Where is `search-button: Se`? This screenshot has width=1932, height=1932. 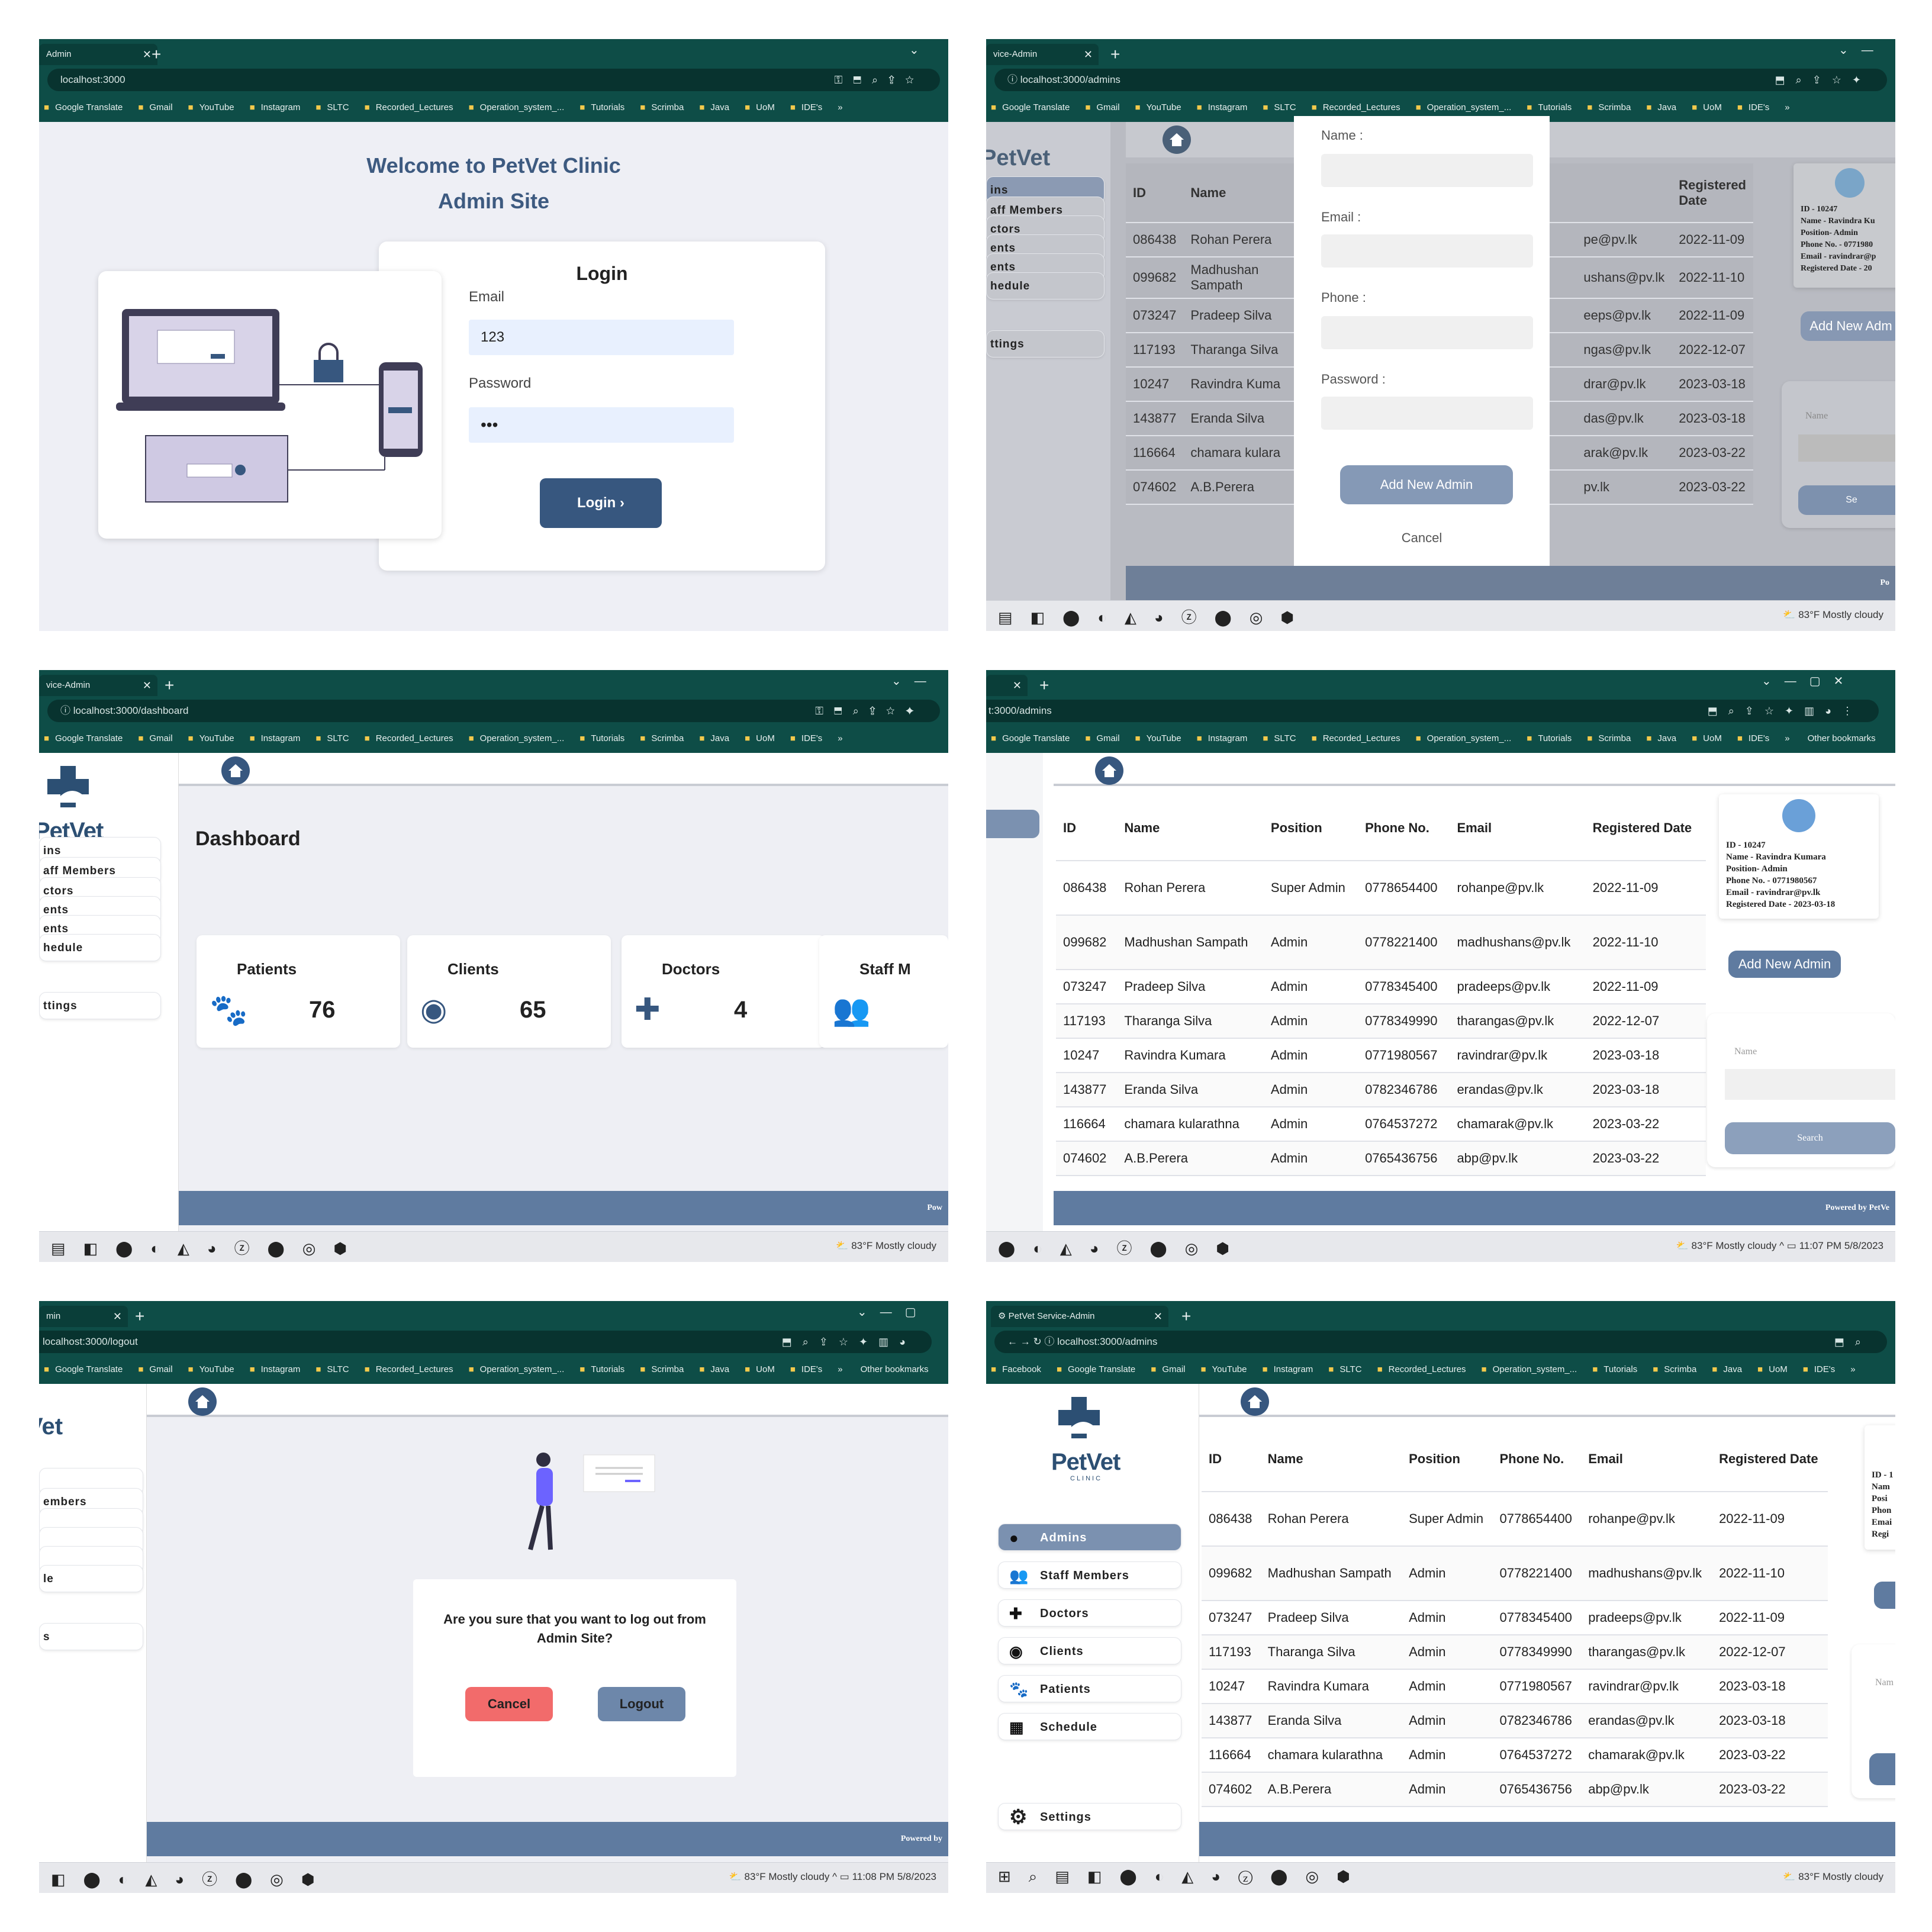 search-button: Se is located at coordinates (1847, 500).